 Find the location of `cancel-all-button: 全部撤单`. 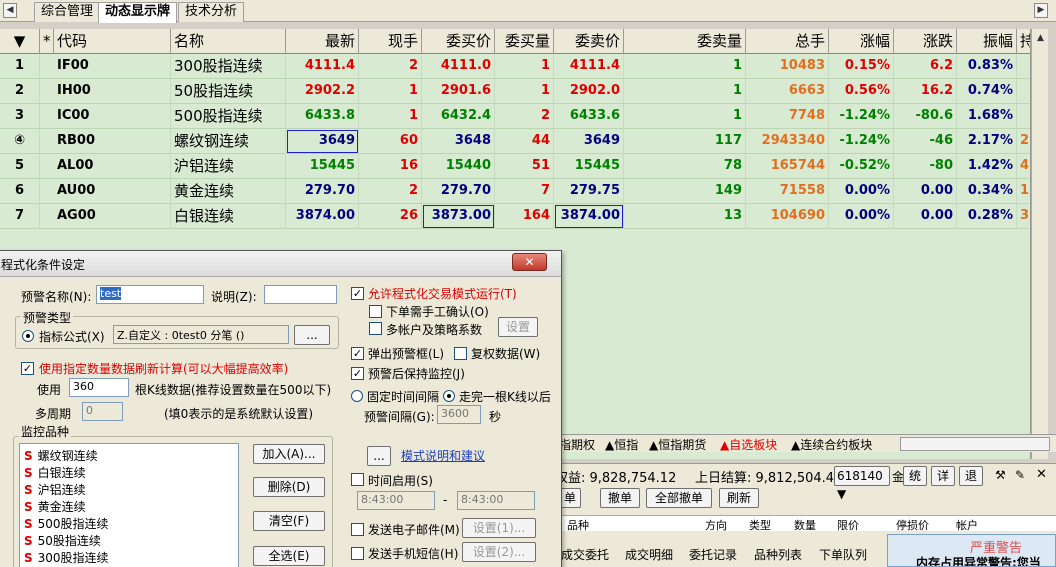

cancel-all-button: 全部撤单 is located at coordinates (679, 498).